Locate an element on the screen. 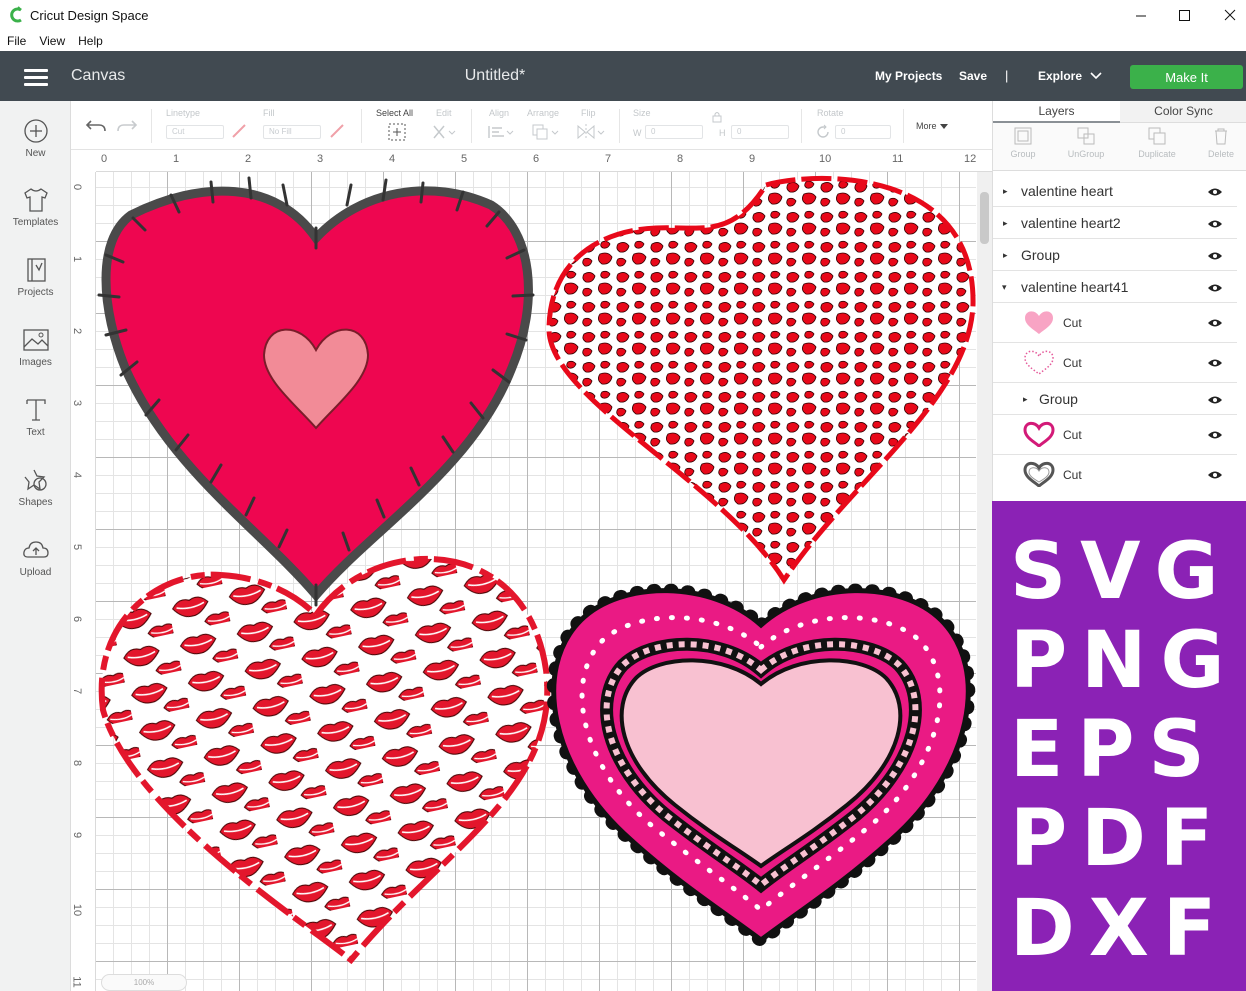 This screenshot has width=1246, height=991. layer-row: ▸ valentine heart is located at coordinates (1115, 191).